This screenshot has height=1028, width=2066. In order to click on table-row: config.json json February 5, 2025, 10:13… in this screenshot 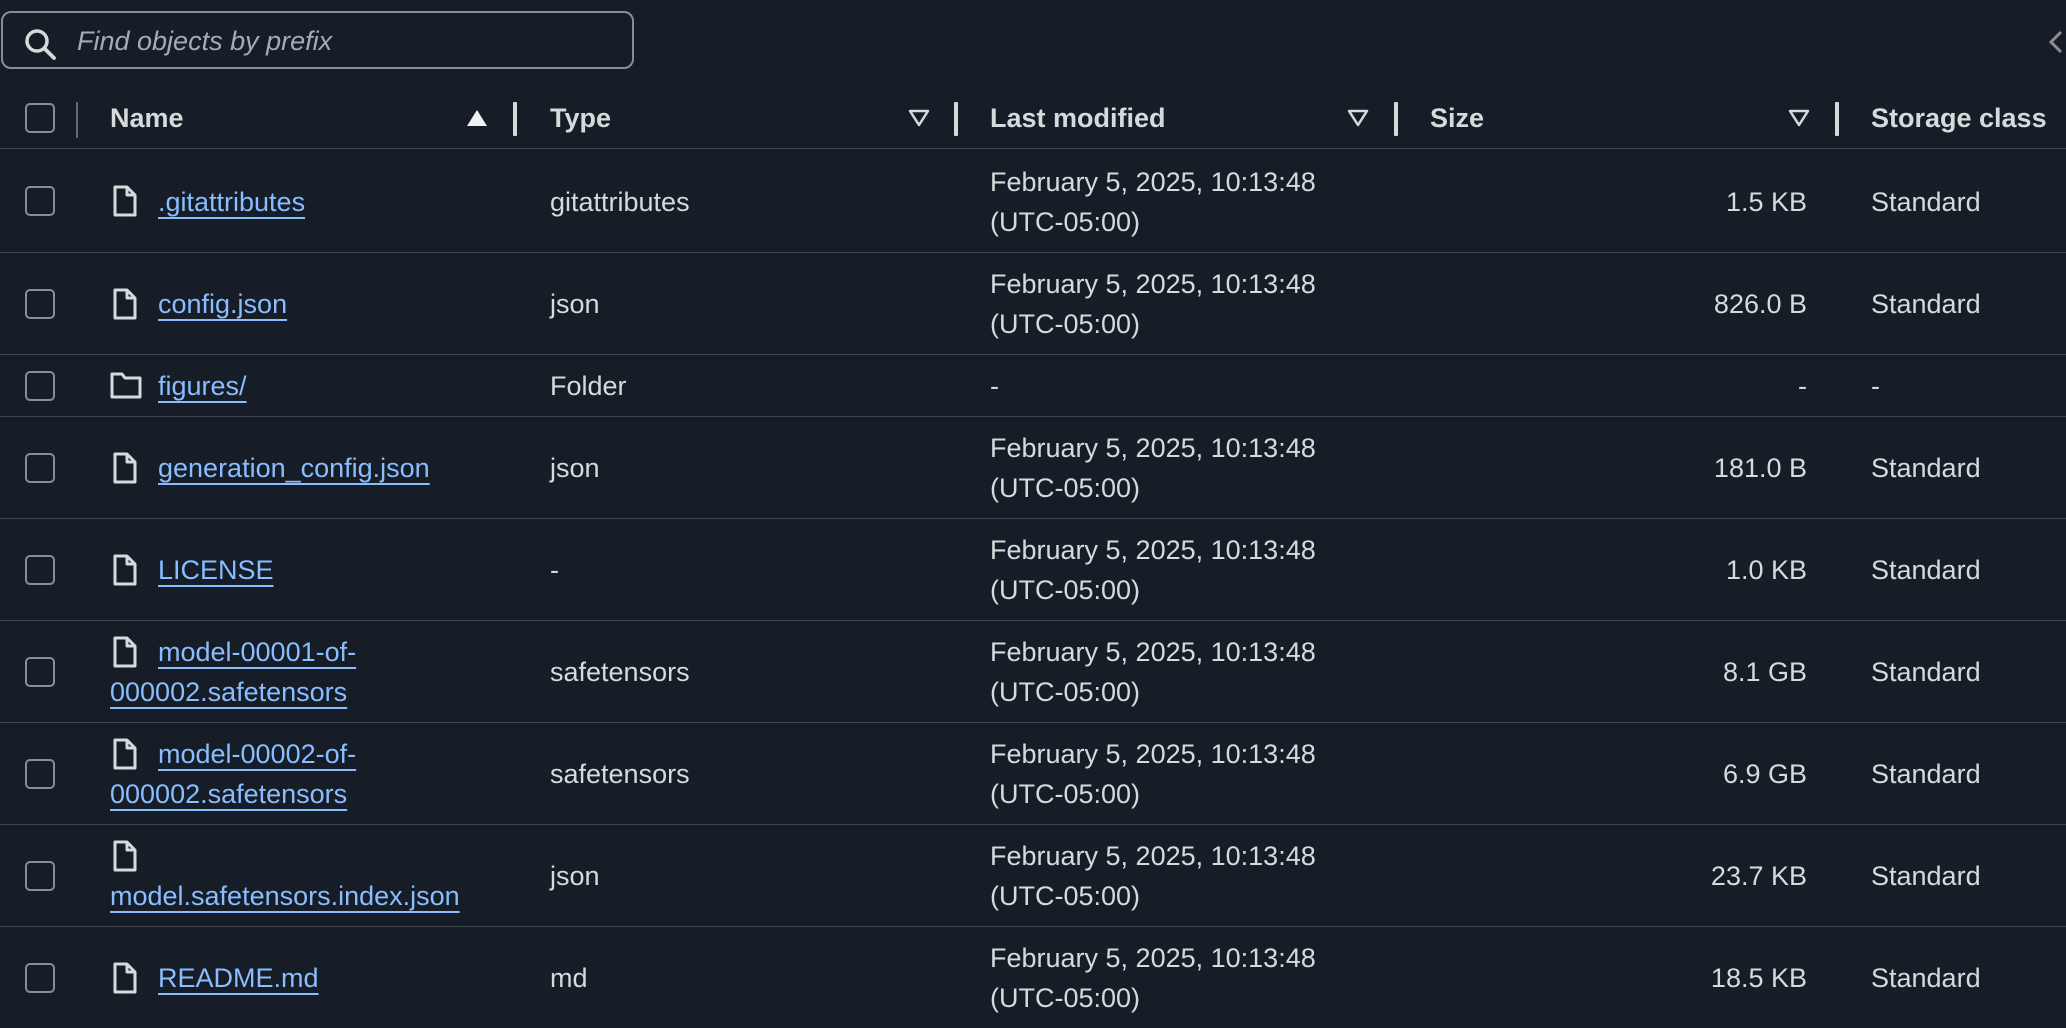, I will do `click(1033, 304)`.